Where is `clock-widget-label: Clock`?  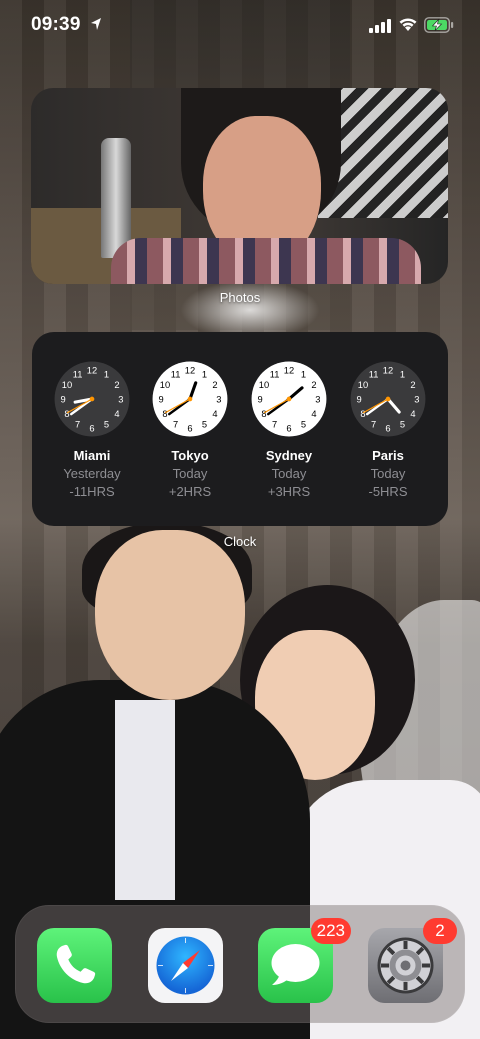 clock-widget-label: Clock is located at coordinates (240, 541).